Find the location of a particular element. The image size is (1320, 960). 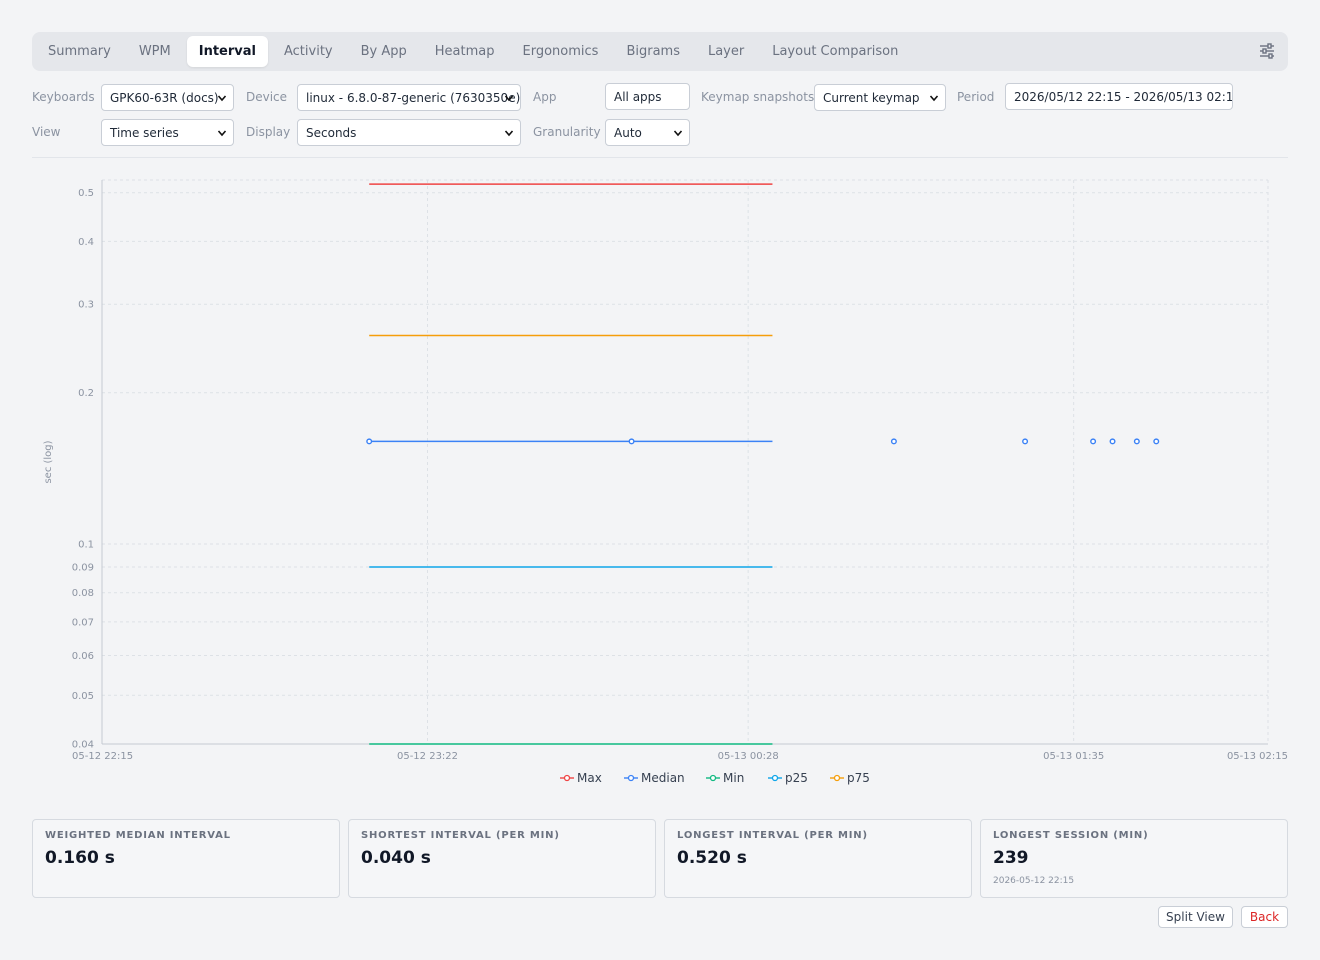

period-picker: 2026/05/12 22:15 - 2026/05/13 02:15 ▾ is located at coordinates (1119, 96).